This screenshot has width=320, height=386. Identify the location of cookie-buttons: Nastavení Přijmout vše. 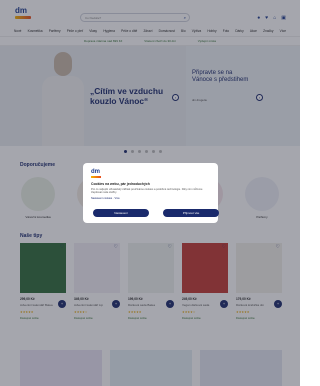
(156, 213).